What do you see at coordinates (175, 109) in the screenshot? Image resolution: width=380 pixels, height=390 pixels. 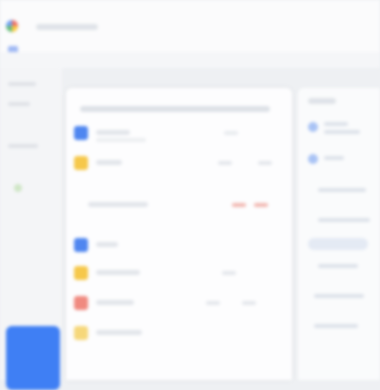 I see `list-header` at bounding box center [175, 109].